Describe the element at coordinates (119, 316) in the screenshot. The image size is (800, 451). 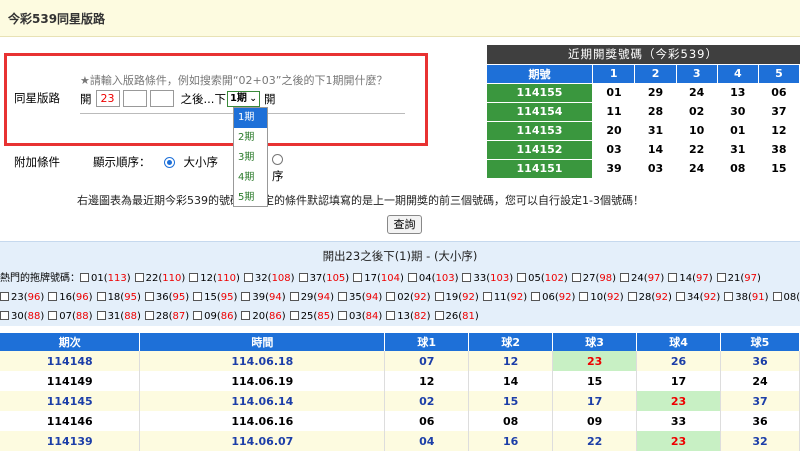
I see `hot-item: 31(88)` at that location.